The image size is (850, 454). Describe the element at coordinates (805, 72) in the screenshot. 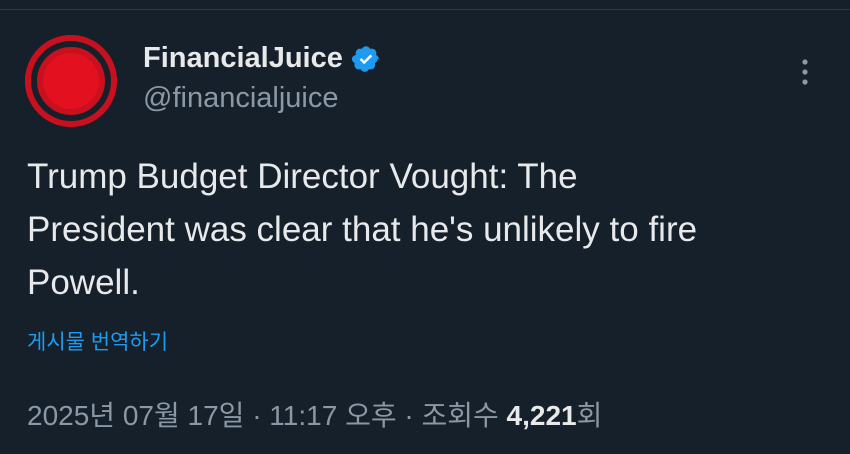

I see `more-options-icon` at that location.